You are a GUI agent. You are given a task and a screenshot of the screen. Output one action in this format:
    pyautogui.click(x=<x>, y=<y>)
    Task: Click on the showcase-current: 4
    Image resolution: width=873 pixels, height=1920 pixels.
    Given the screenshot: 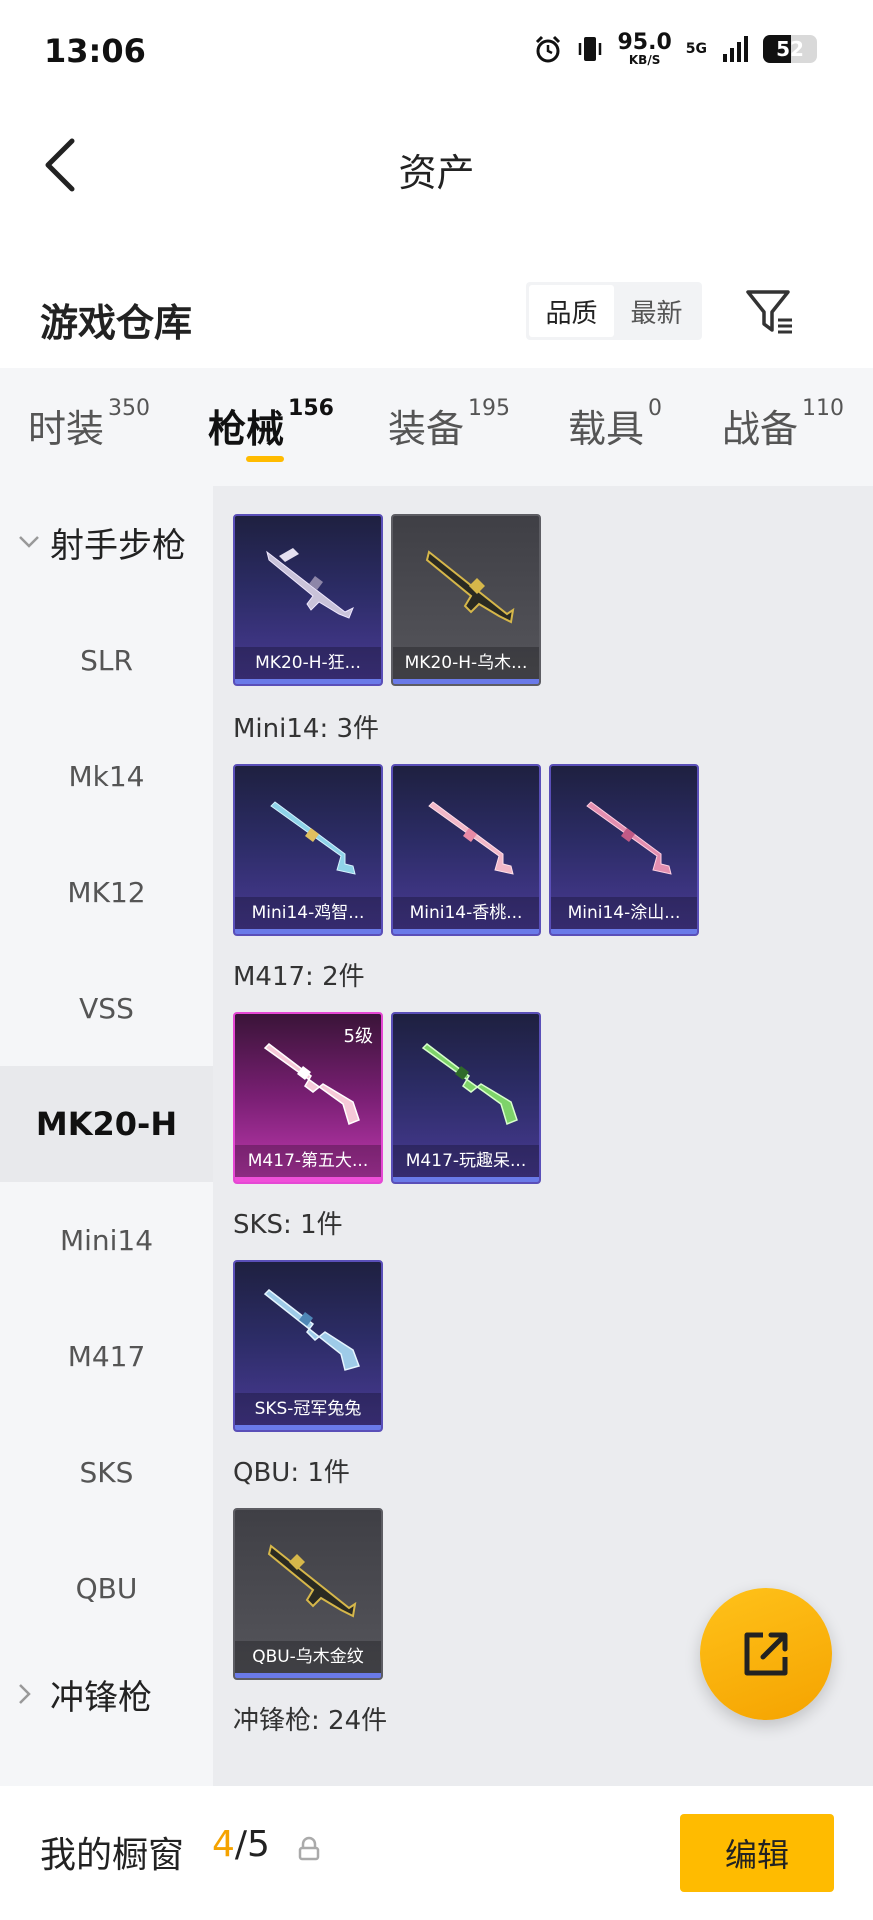 What is the action you would take?
    pyautogui.click(x=223, y=1844)
    